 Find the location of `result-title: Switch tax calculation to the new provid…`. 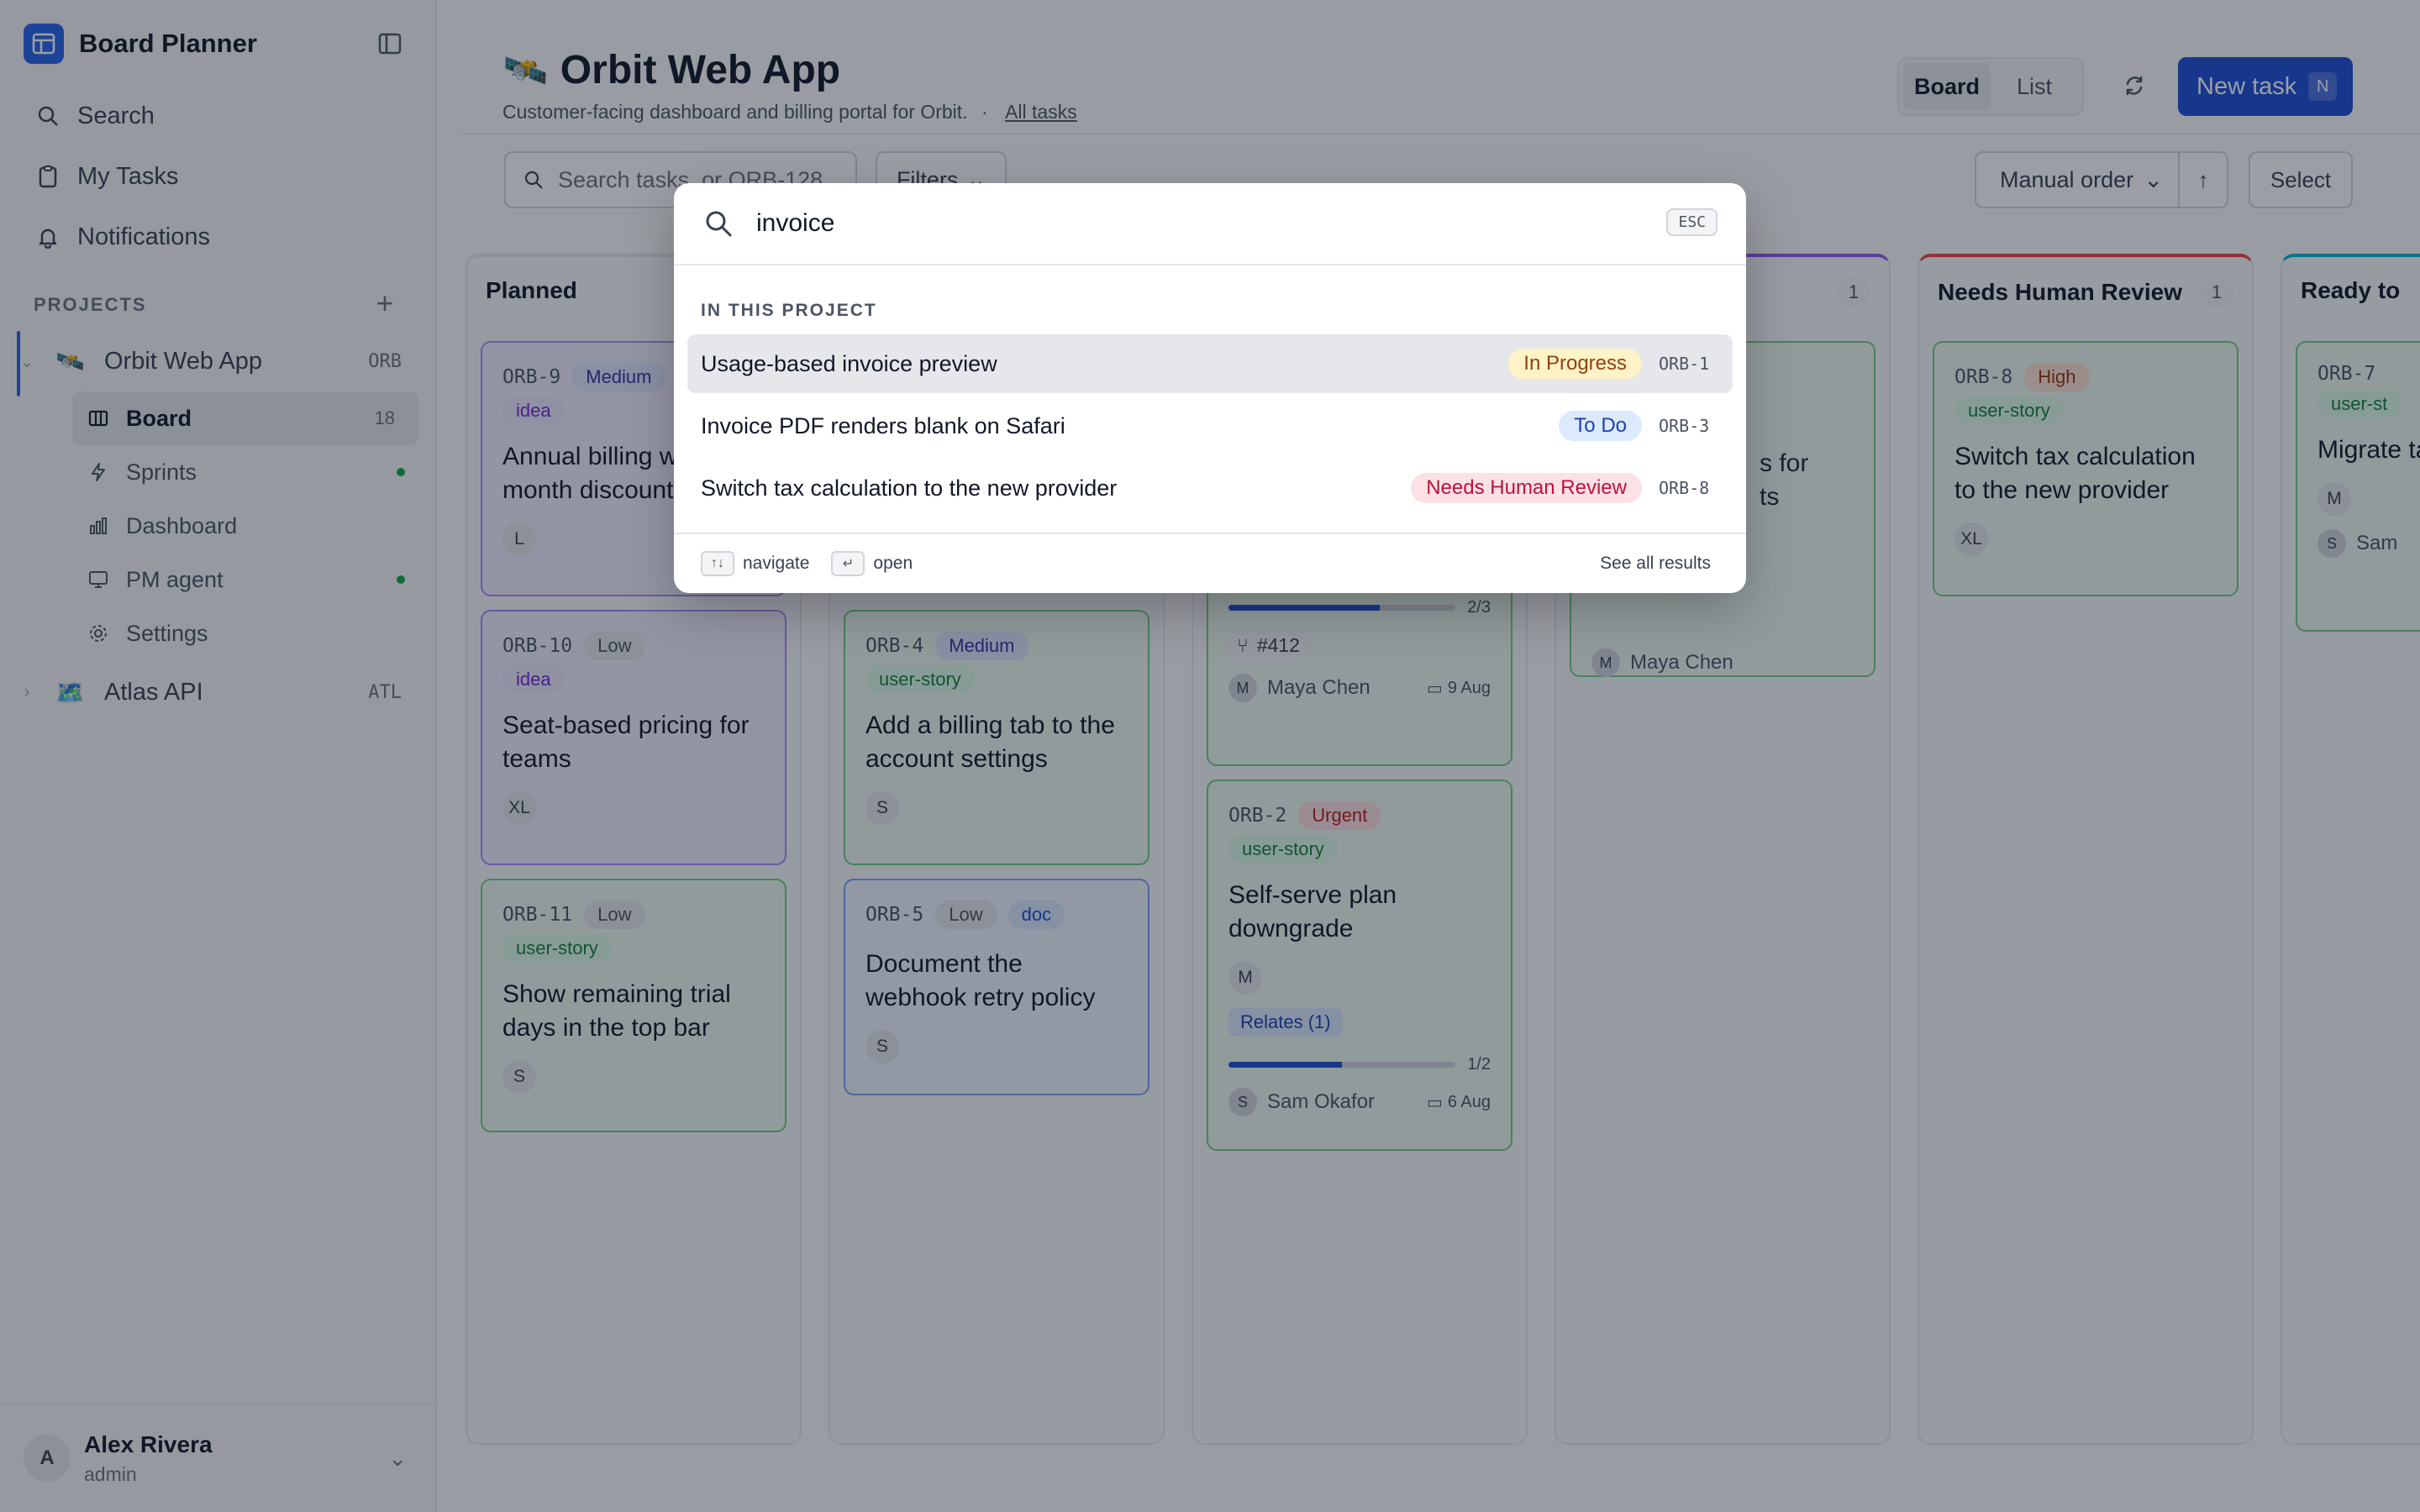

result-title: Switch tax calculation to the new provid… is located at coordinates (909, 488).